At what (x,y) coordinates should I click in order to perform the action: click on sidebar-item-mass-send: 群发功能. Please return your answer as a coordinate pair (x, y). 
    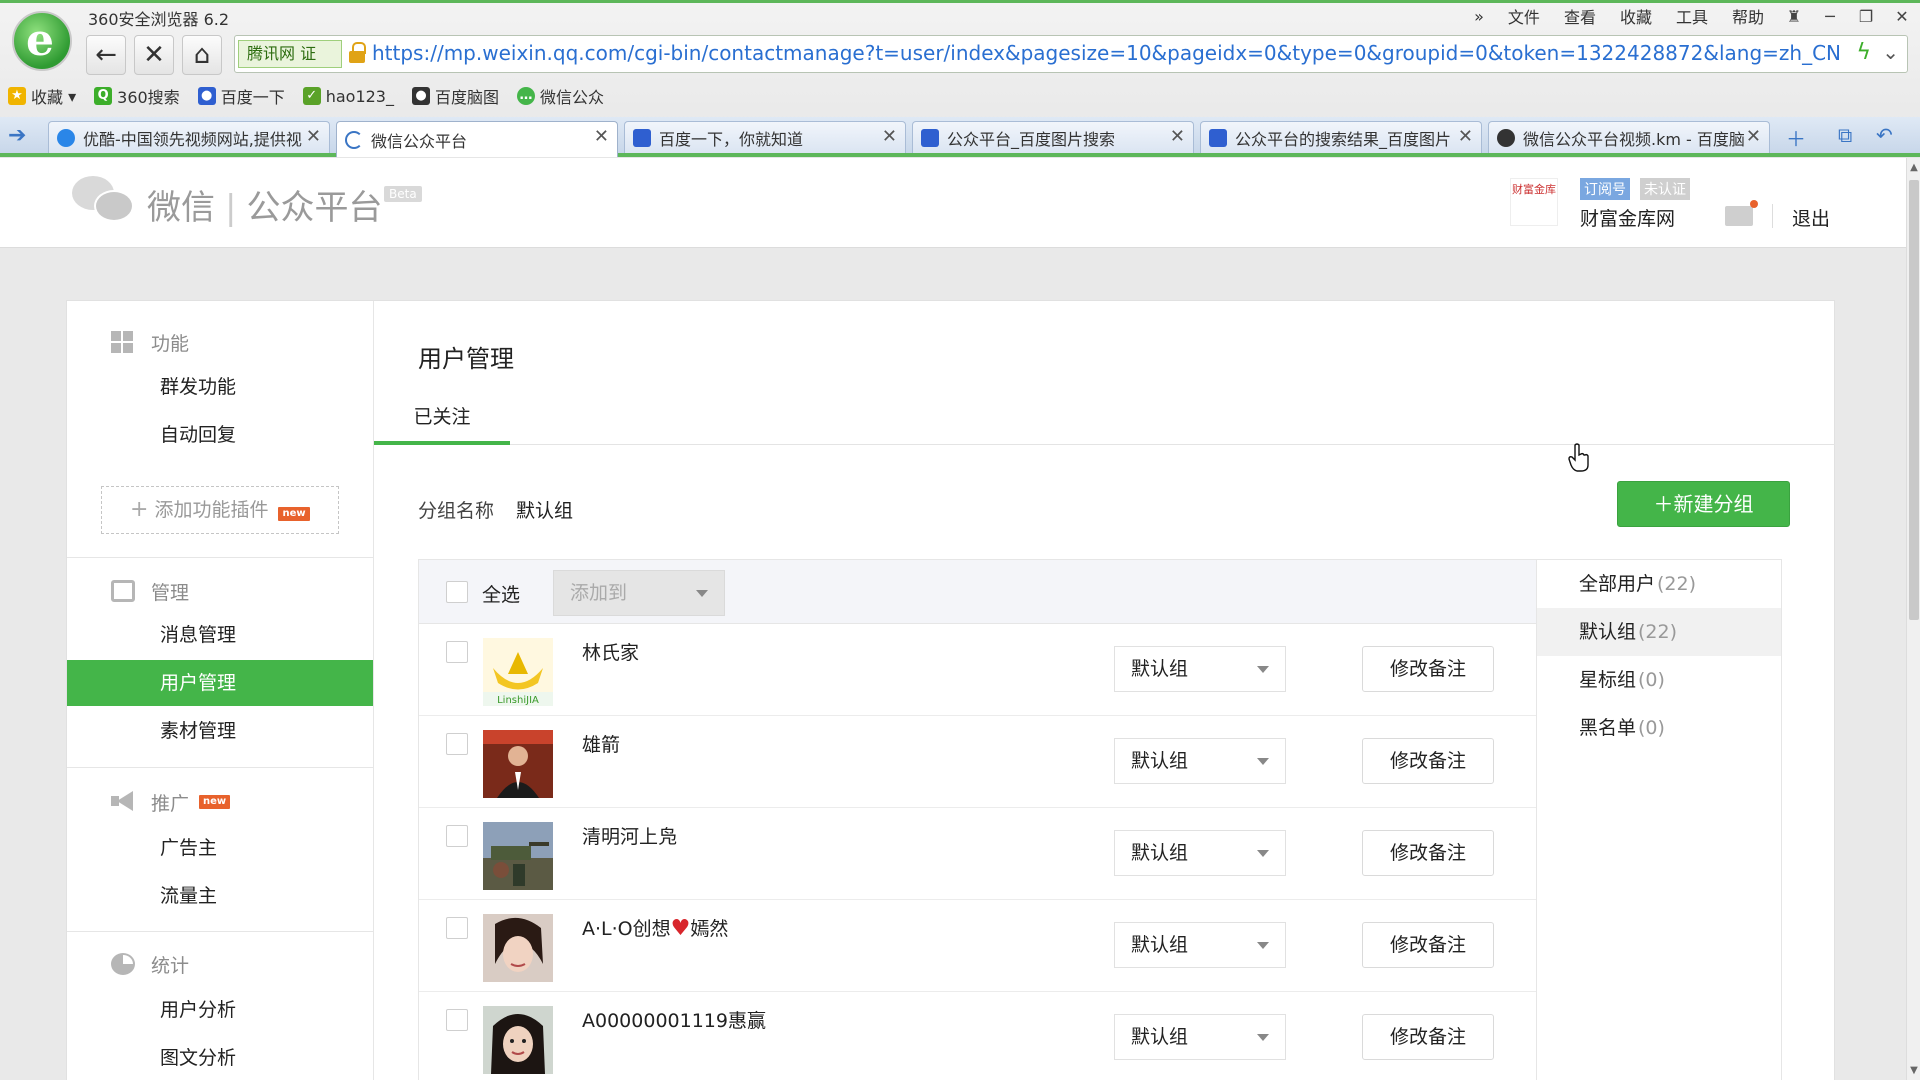
    Looking at the image, I should click on (220, 387).